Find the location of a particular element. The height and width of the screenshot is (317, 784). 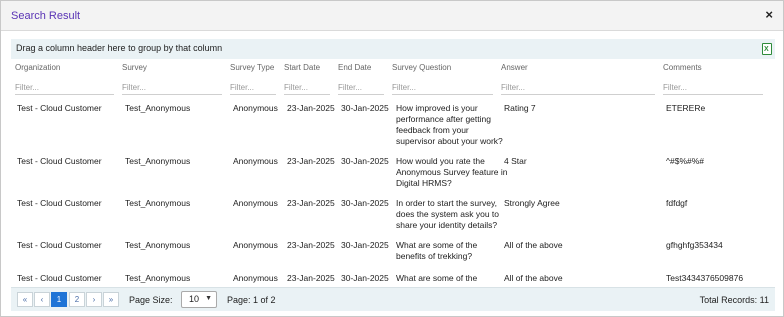

chevron-down-icon: ▼ is located at coordinates (208, 298).